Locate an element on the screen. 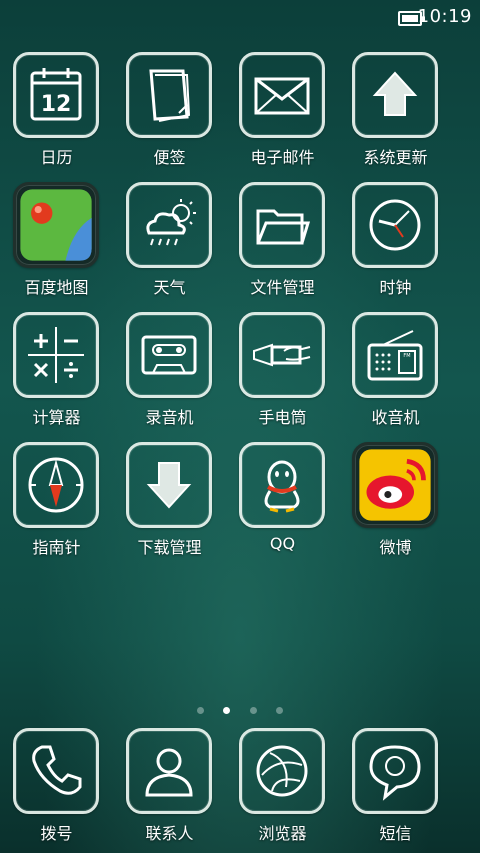 Image resolution: width=480 pixels, height=853 pixels. contact-tile is located at coordinates (169, 771).